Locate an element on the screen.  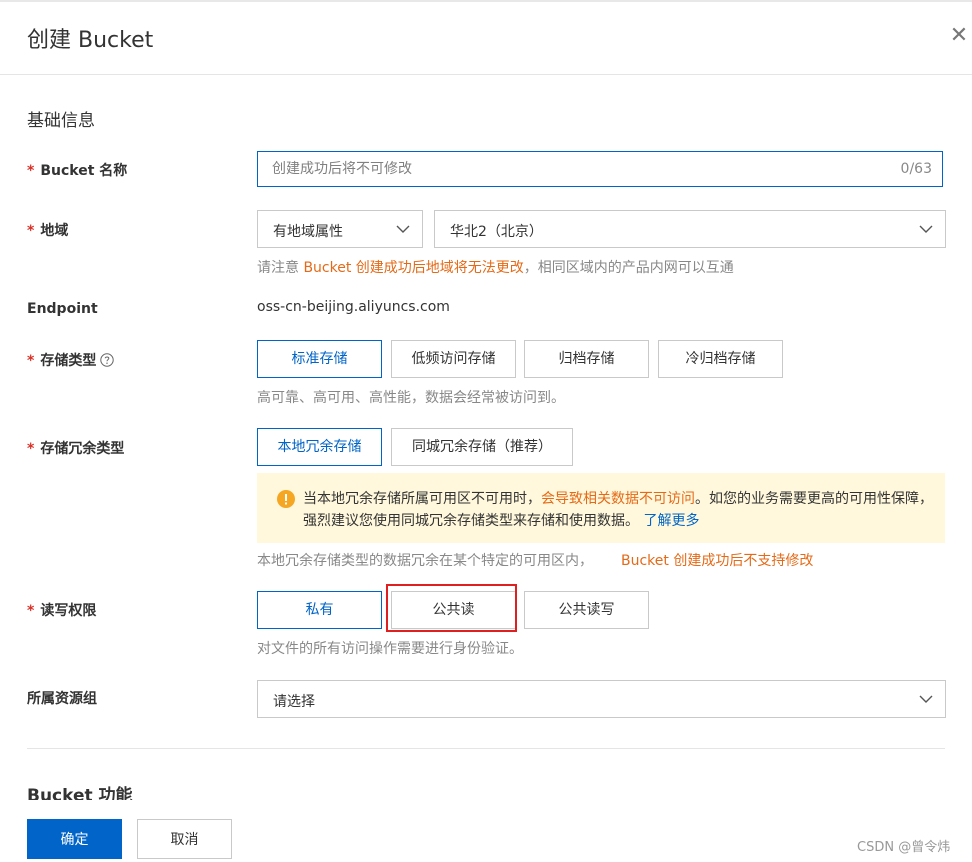
region-select: 华北2（北京） is located at coordinates (690, 229).